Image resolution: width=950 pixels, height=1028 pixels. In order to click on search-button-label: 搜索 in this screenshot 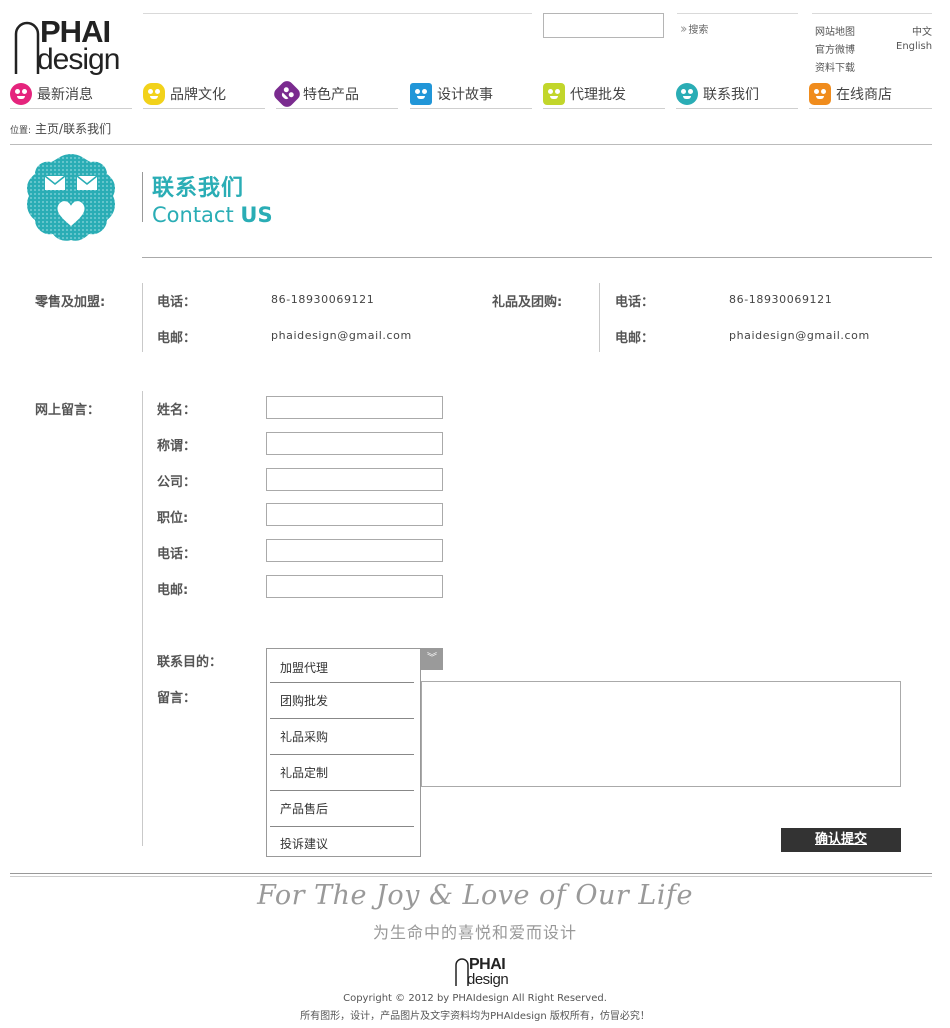, I will do `click(698, 30)`.